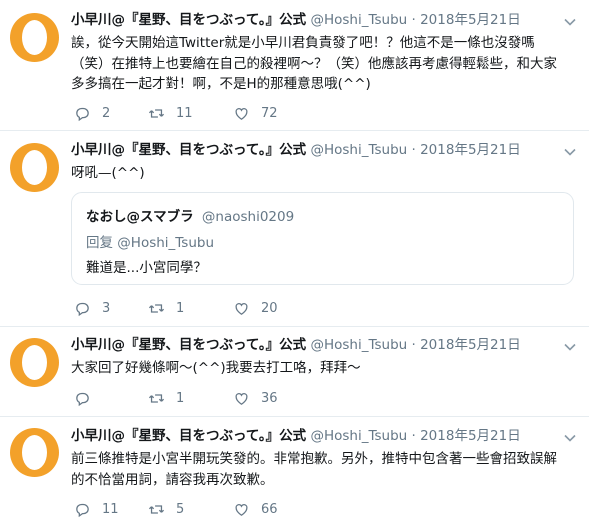 This screenshot has height=526, width=589. What do you see at coordinates (184, 113) in the screenshot?
I see `retweet-count: 11` at bounding box center [184, 113].